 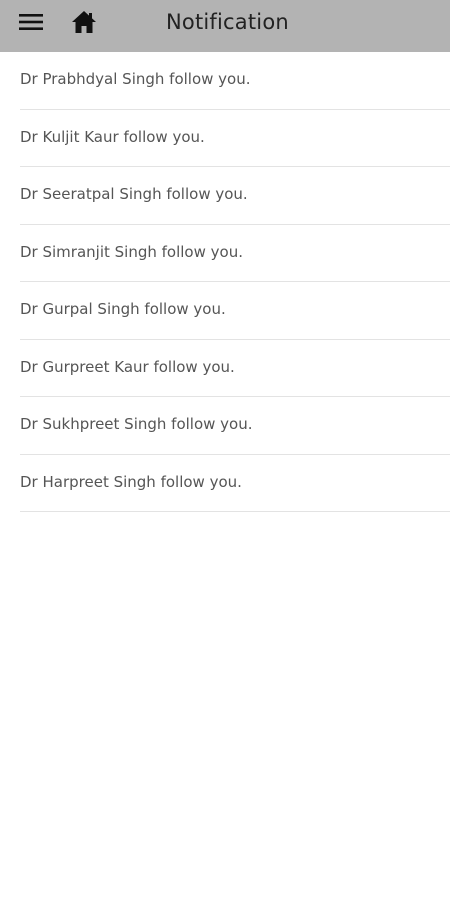 What do you see at coordinates (134, 194) in the screenshot?
I see `notification-text: Dr Seeratpal Singh follow you.` at bounding box center [134, 194].